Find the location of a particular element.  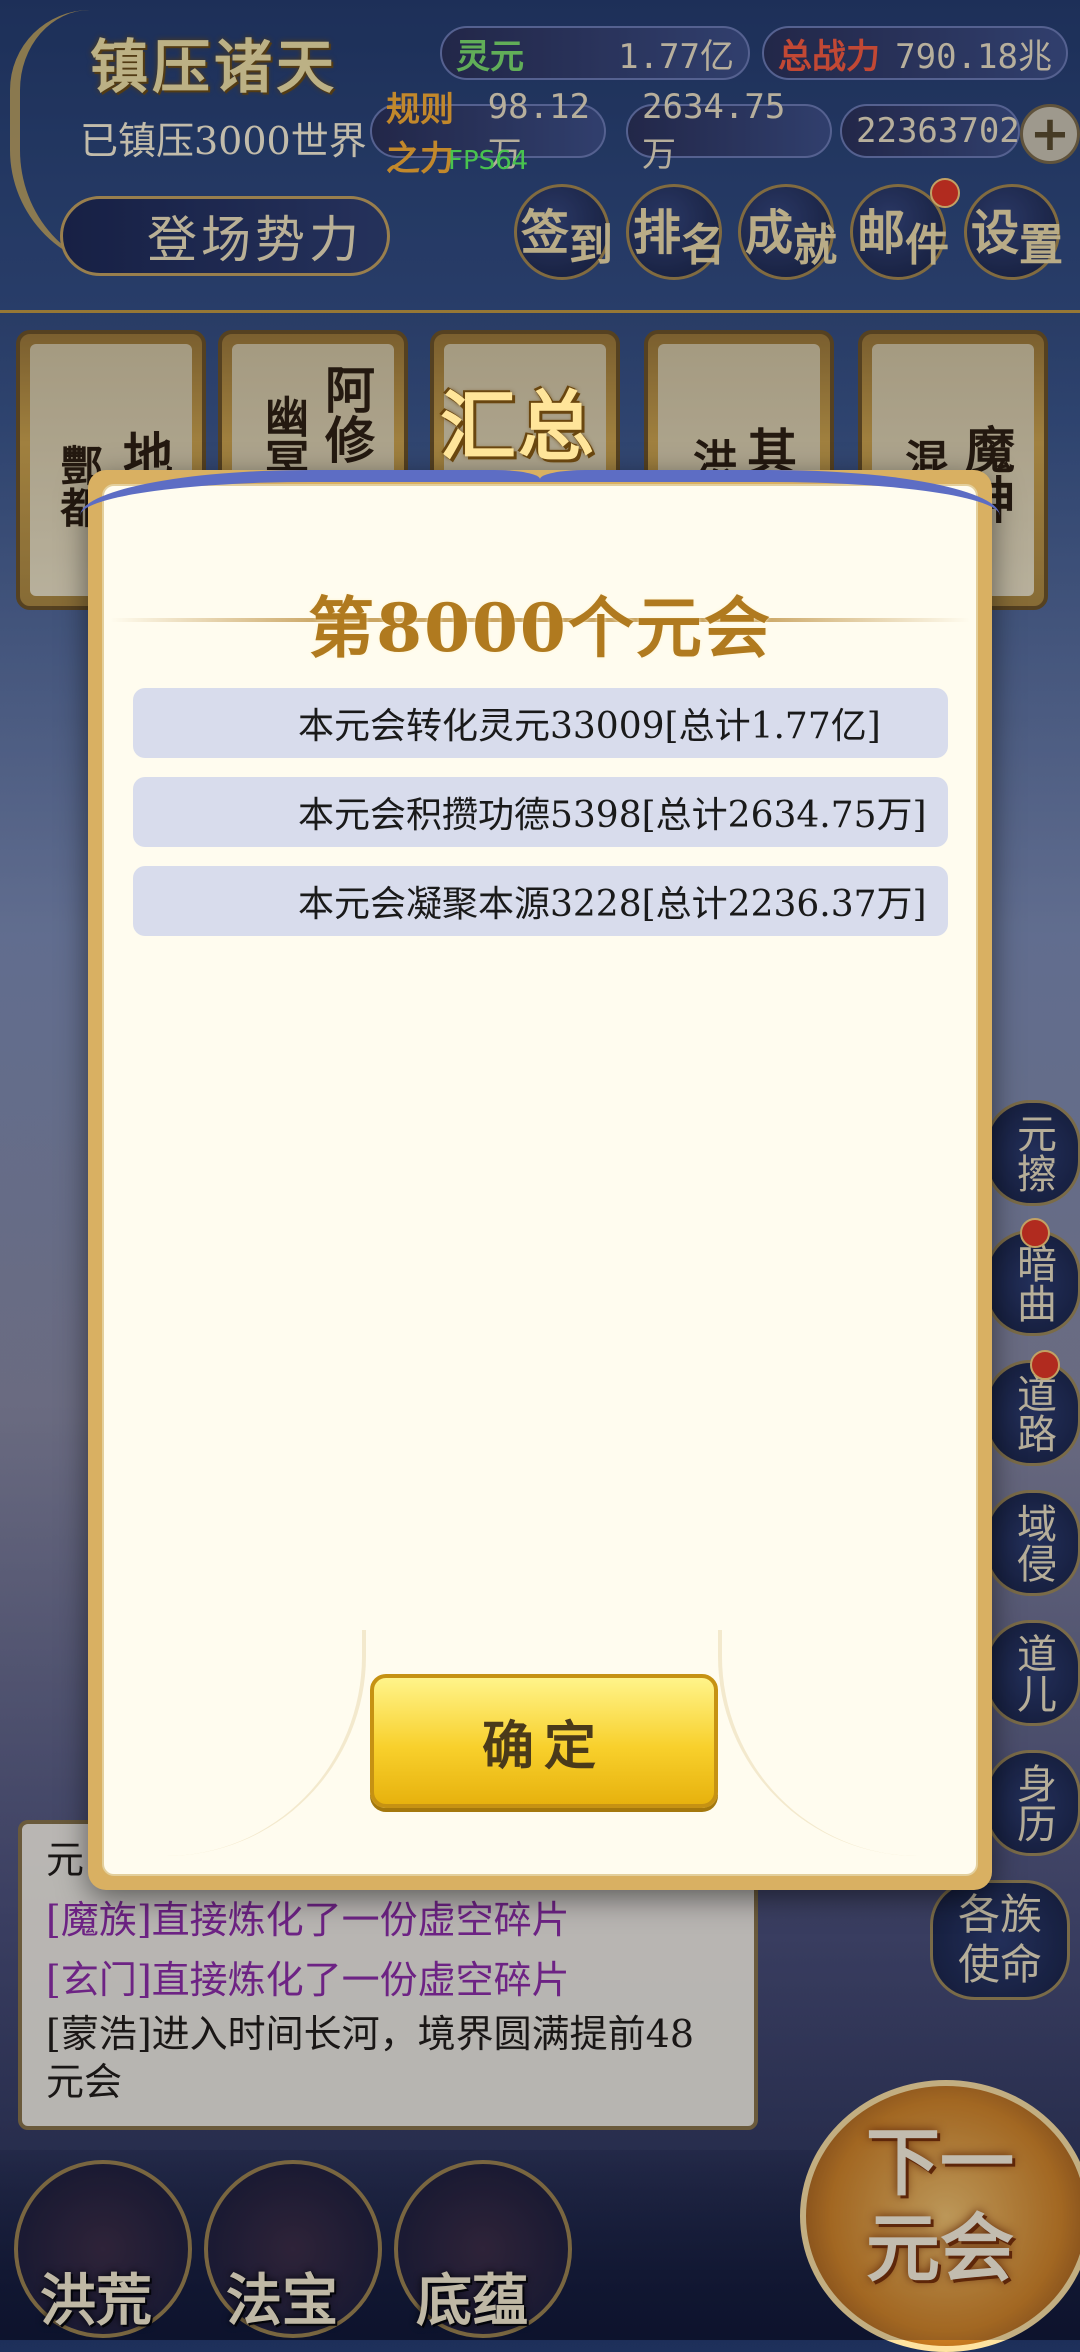

confirm-label: 确定 is located at coordinates (543, 1746).